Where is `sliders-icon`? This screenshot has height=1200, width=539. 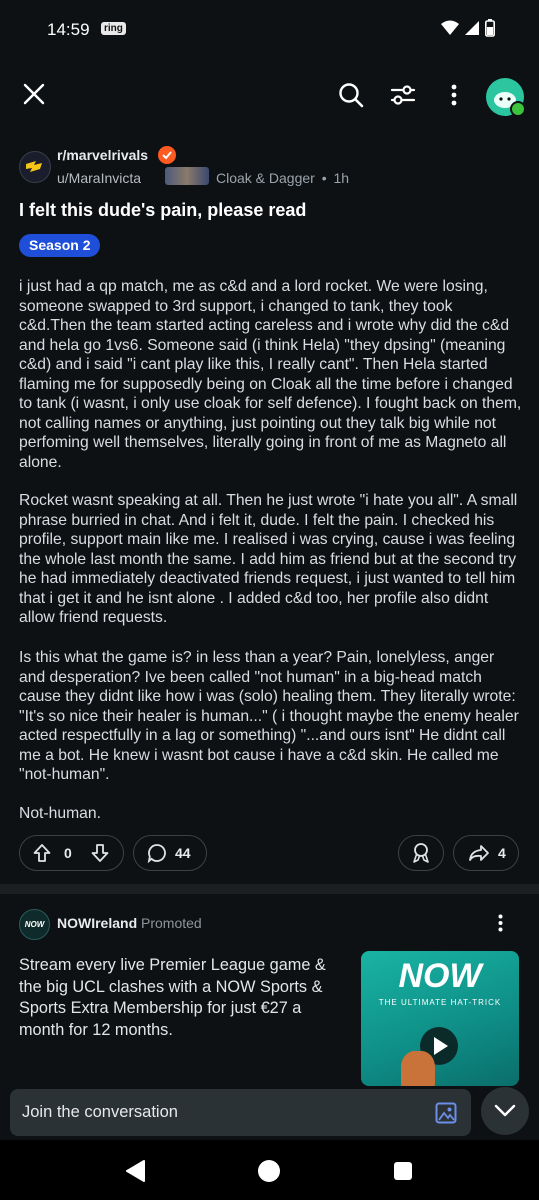
sliders-icon is located at coordinates (403, 95).